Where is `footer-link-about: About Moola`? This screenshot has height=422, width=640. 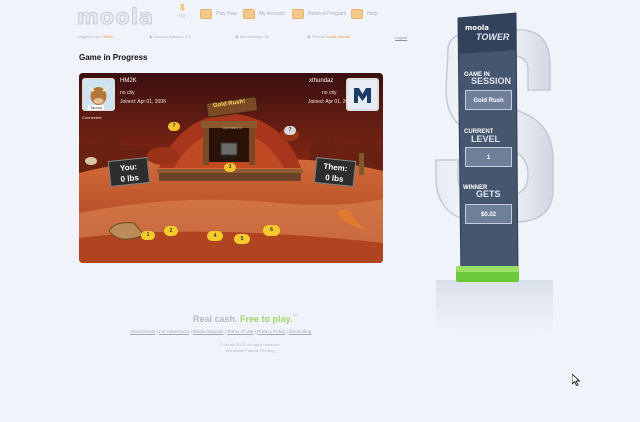 footer-link-about: About Moola is located at coordinates (142, 331).